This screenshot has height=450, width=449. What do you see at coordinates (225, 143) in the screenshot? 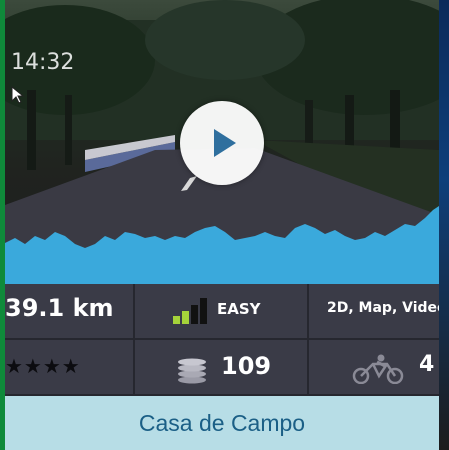
I see `play-icon` at bounding box center [225, 143].